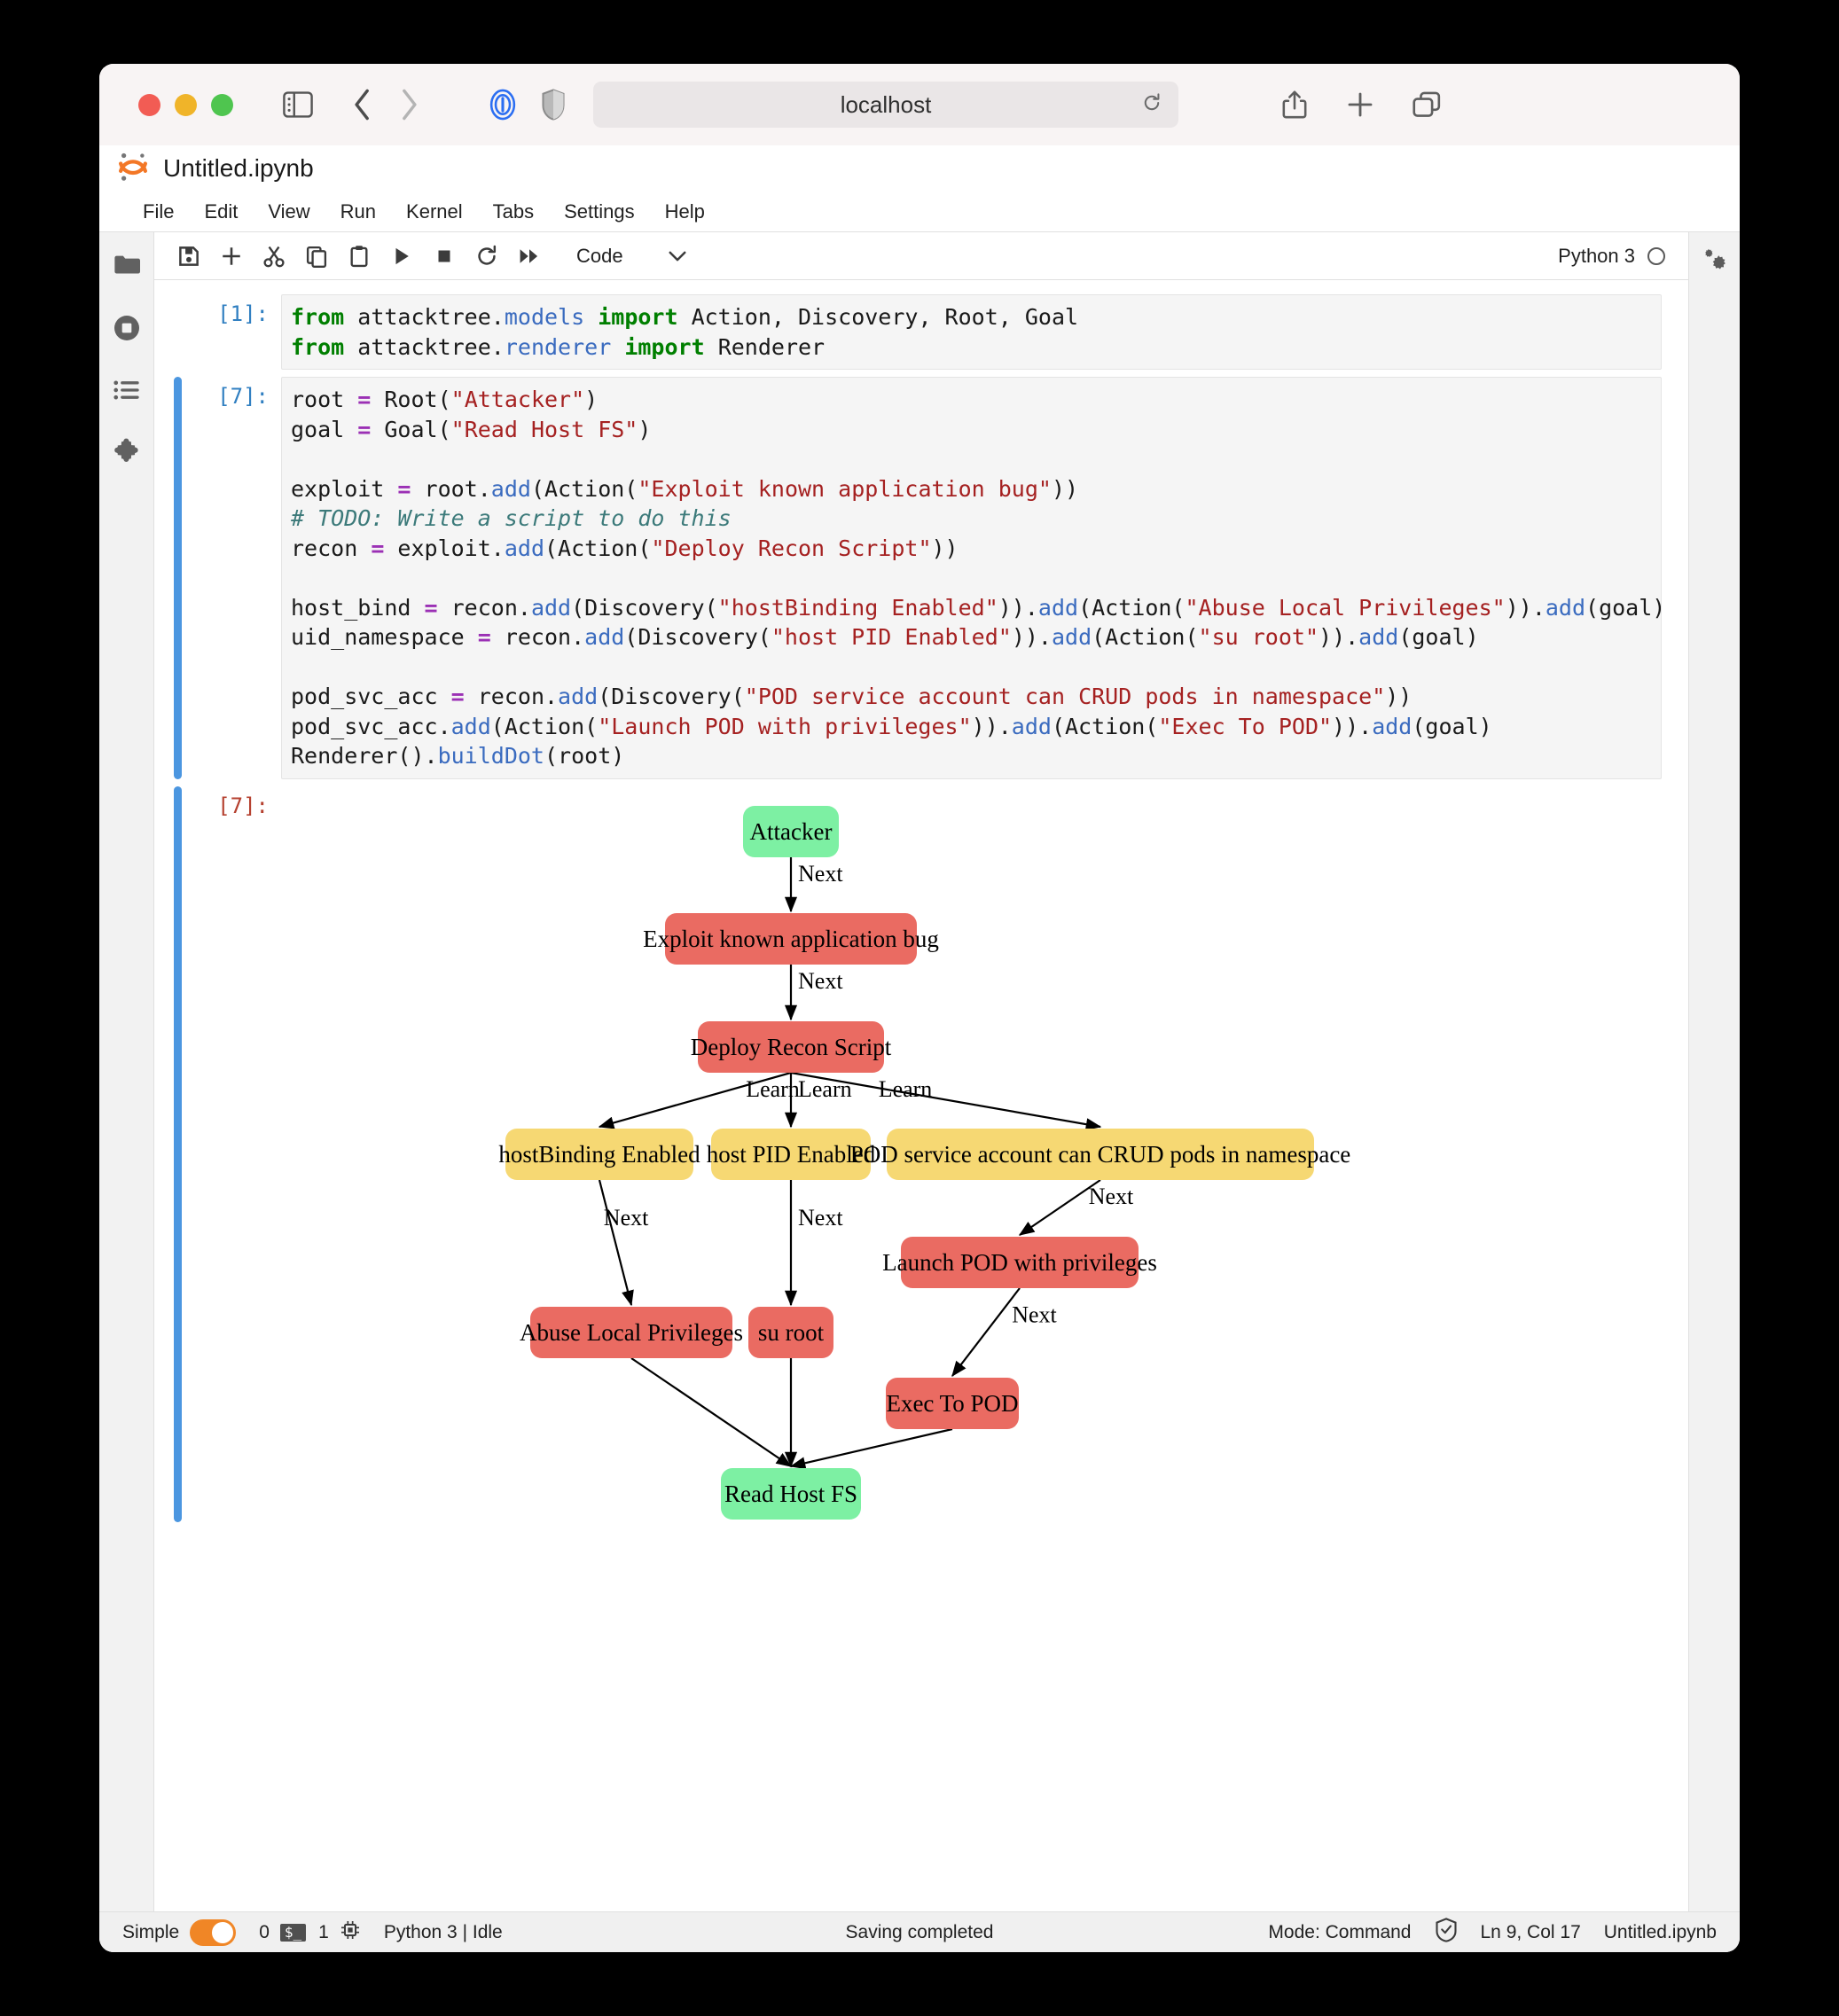  What do you see at coordinates (1020, 1262) in the screenshot?
I see `graph-node: Launch POD with privileges` at bounding box center [1020, 1262].